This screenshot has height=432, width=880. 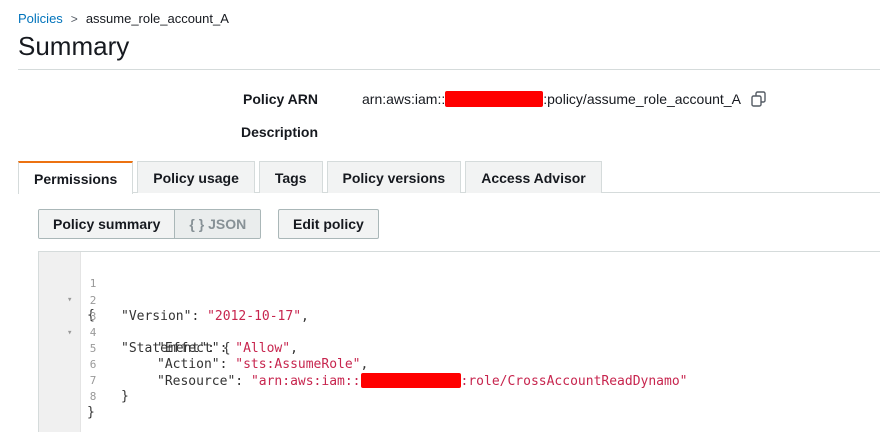 I want to click on json-string: "arn:aws:iam::, so click(x=305, y=381).